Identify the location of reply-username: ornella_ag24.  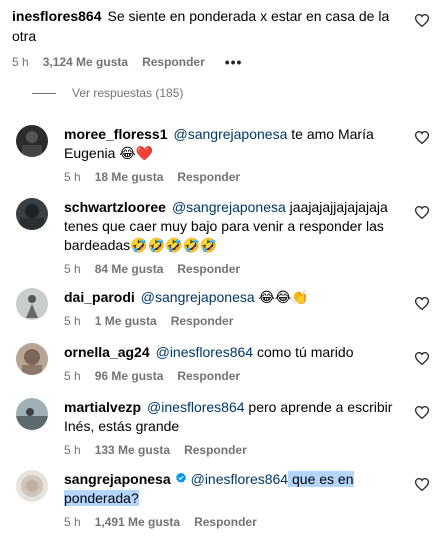
(107, 352).